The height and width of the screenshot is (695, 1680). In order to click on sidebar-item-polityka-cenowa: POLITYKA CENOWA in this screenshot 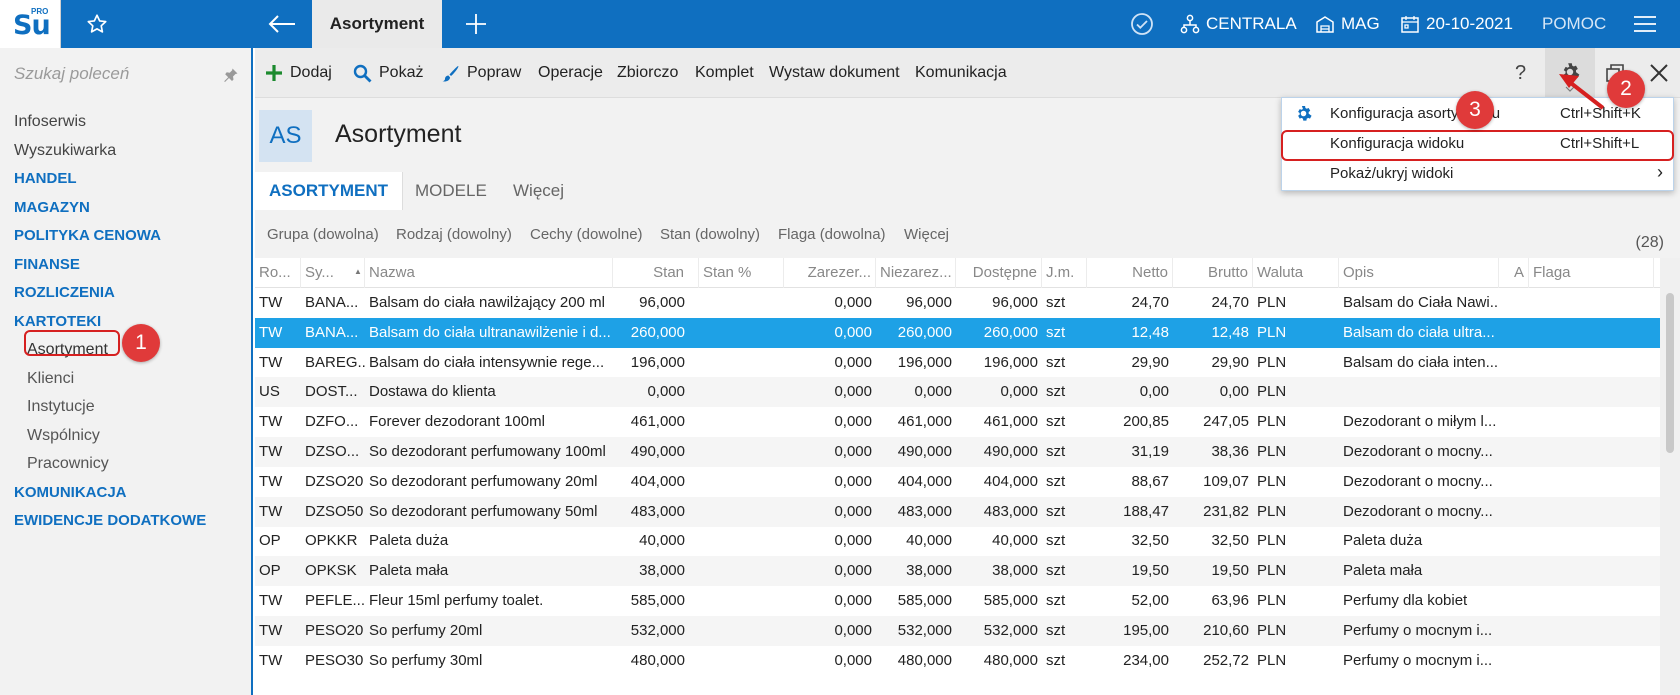, I will do `click(131, 236)`.